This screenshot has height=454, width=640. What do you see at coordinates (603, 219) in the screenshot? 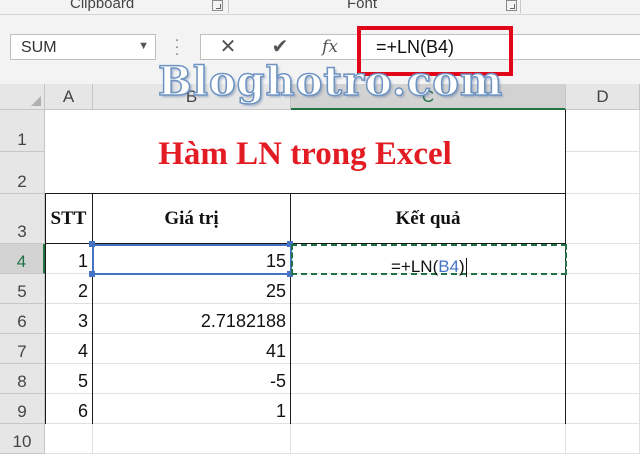
I see `cell-d3` at bounding box center [603, 219].